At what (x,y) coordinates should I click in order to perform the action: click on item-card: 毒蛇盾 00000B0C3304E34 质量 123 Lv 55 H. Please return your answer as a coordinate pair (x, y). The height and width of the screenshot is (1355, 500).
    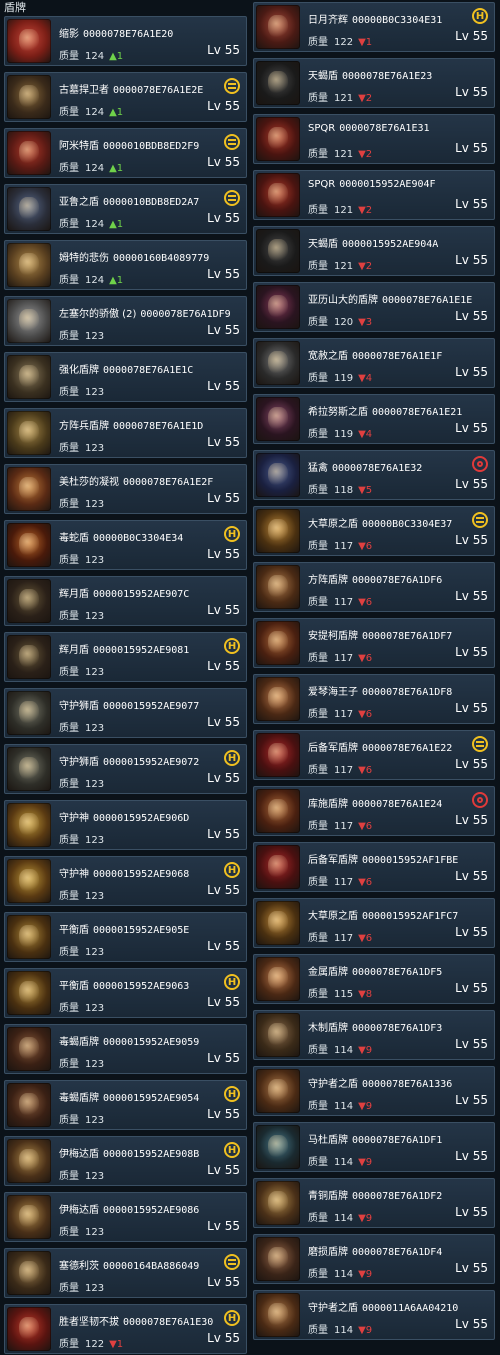
    Looking at the image, I should click on (125, 545).